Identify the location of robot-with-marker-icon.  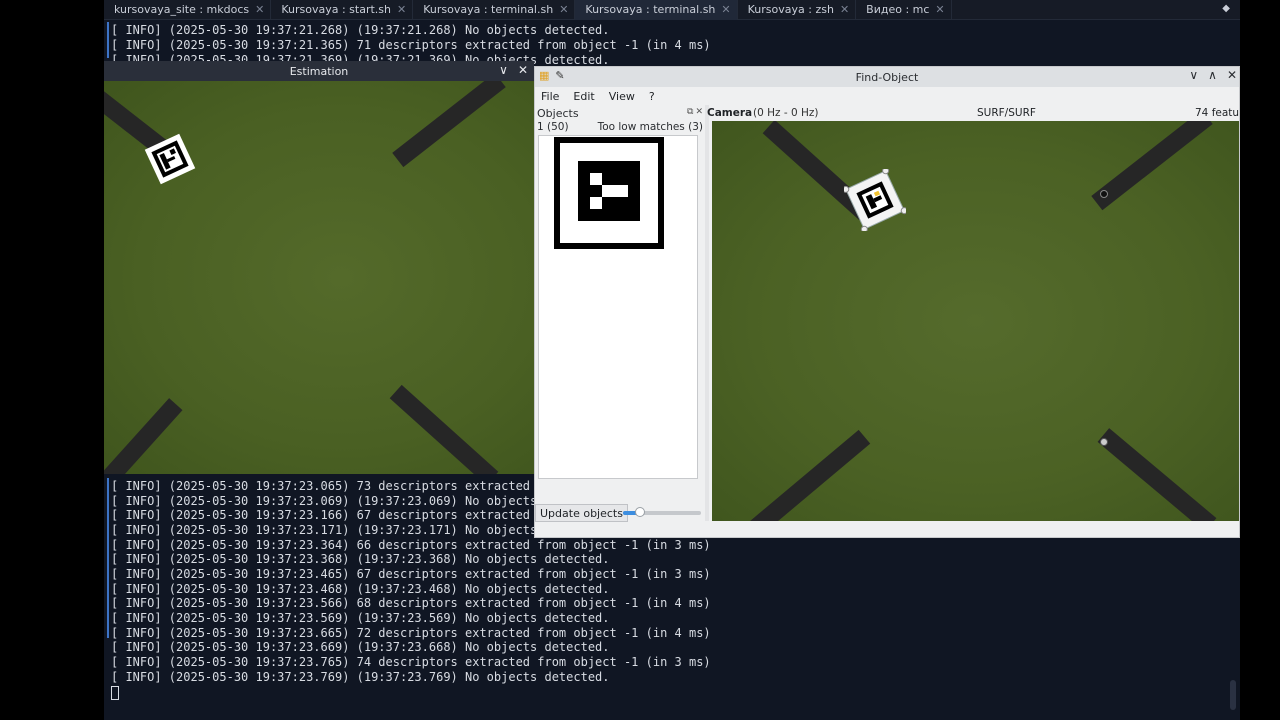
(875, 200).